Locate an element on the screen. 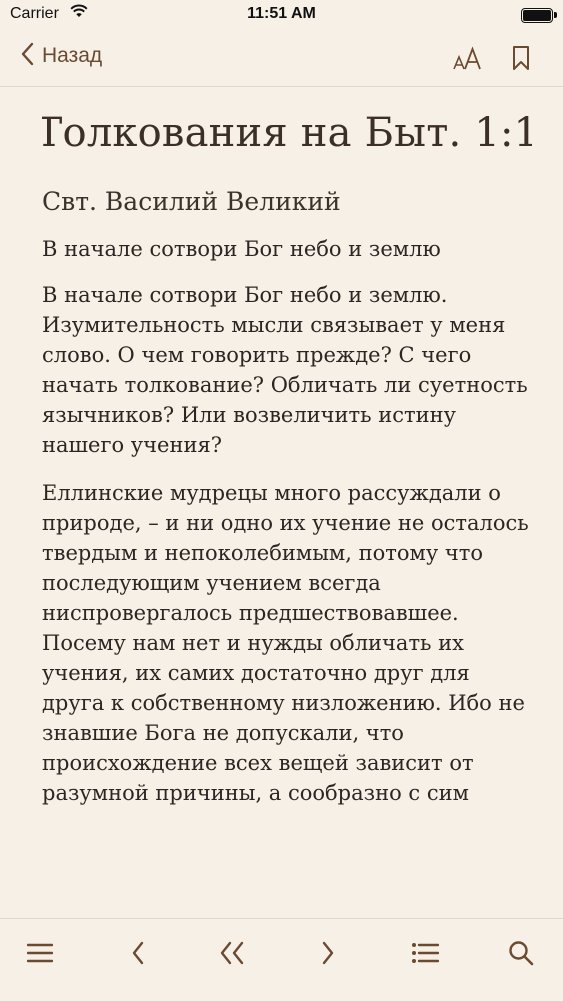  search-icon is located at coordinates (521, 955).